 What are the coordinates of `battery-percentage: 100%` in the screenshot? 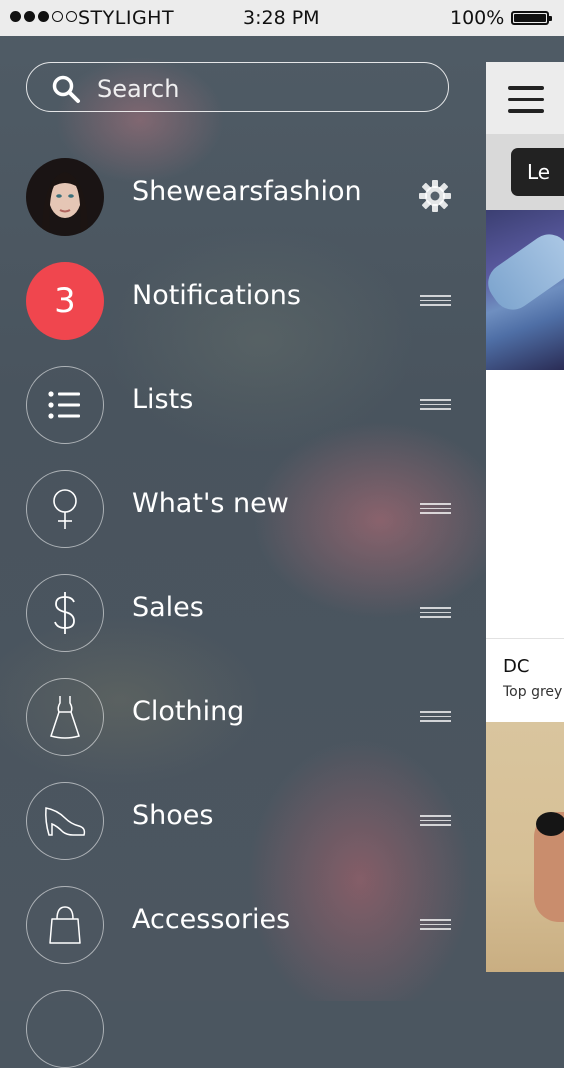 It's located at (477, 18).